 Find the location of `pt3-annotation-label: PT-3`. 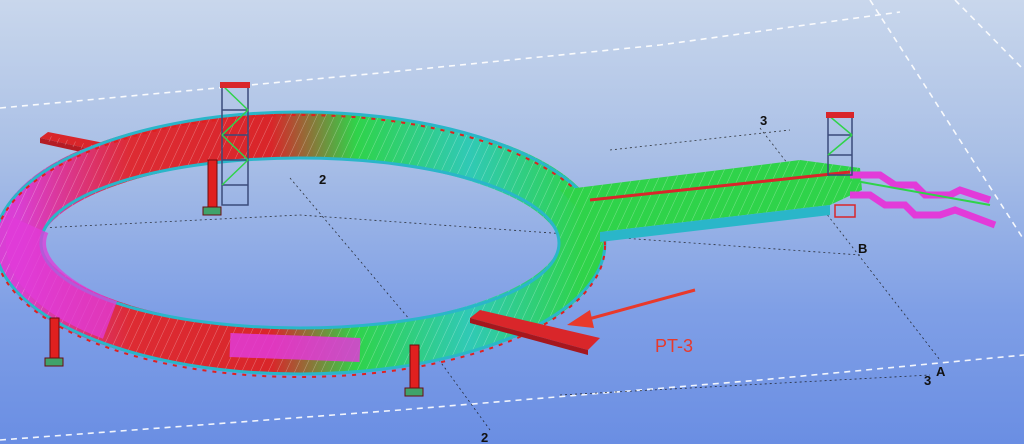

pt3-annotation-label: PT-3 is located at coordinates (674, 346).